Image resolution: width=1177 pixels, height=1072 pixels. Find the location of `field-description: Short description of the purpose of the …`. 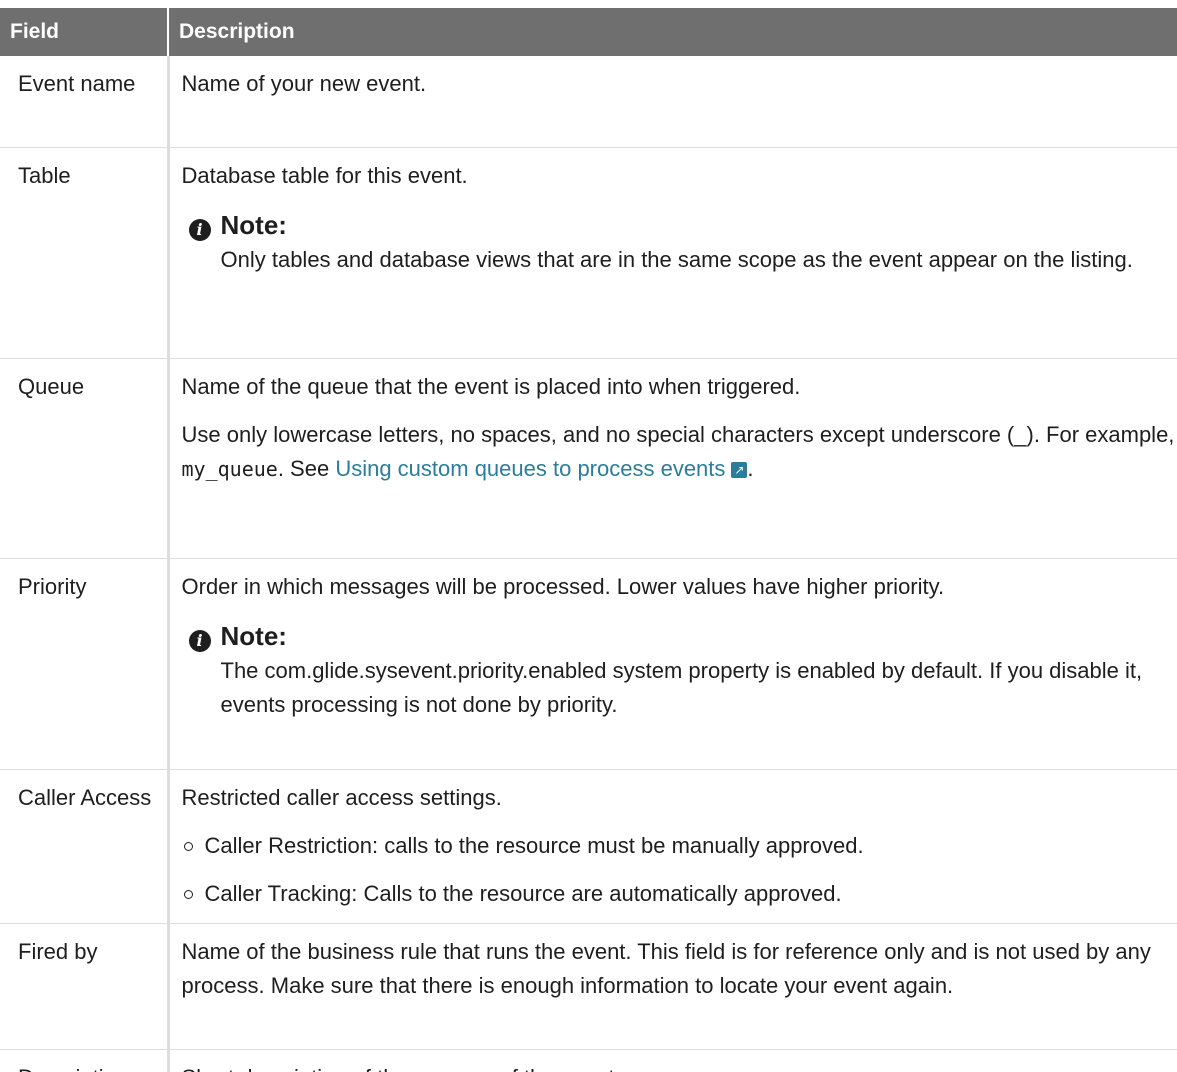

field-description: Short description of the purpose of the … is located at coordinates (672, 1060).